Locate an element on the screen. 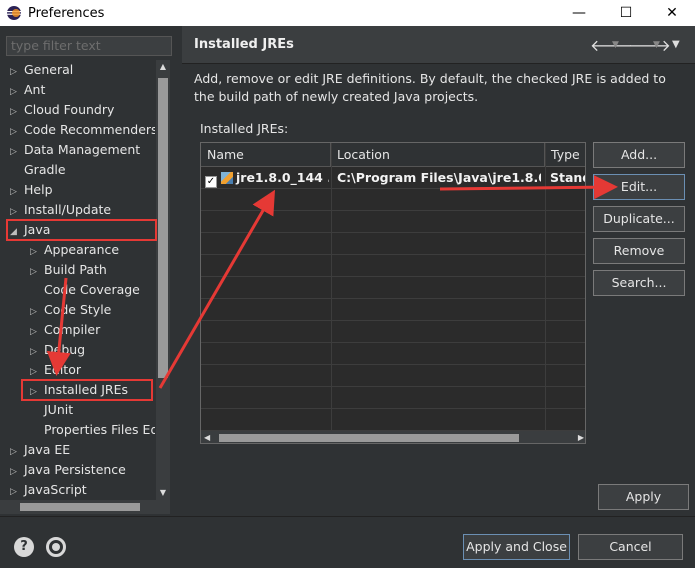 The width and height of the screenshot is (695, 568). tree-item: Code Coverage is located at coordinates (85, 290).